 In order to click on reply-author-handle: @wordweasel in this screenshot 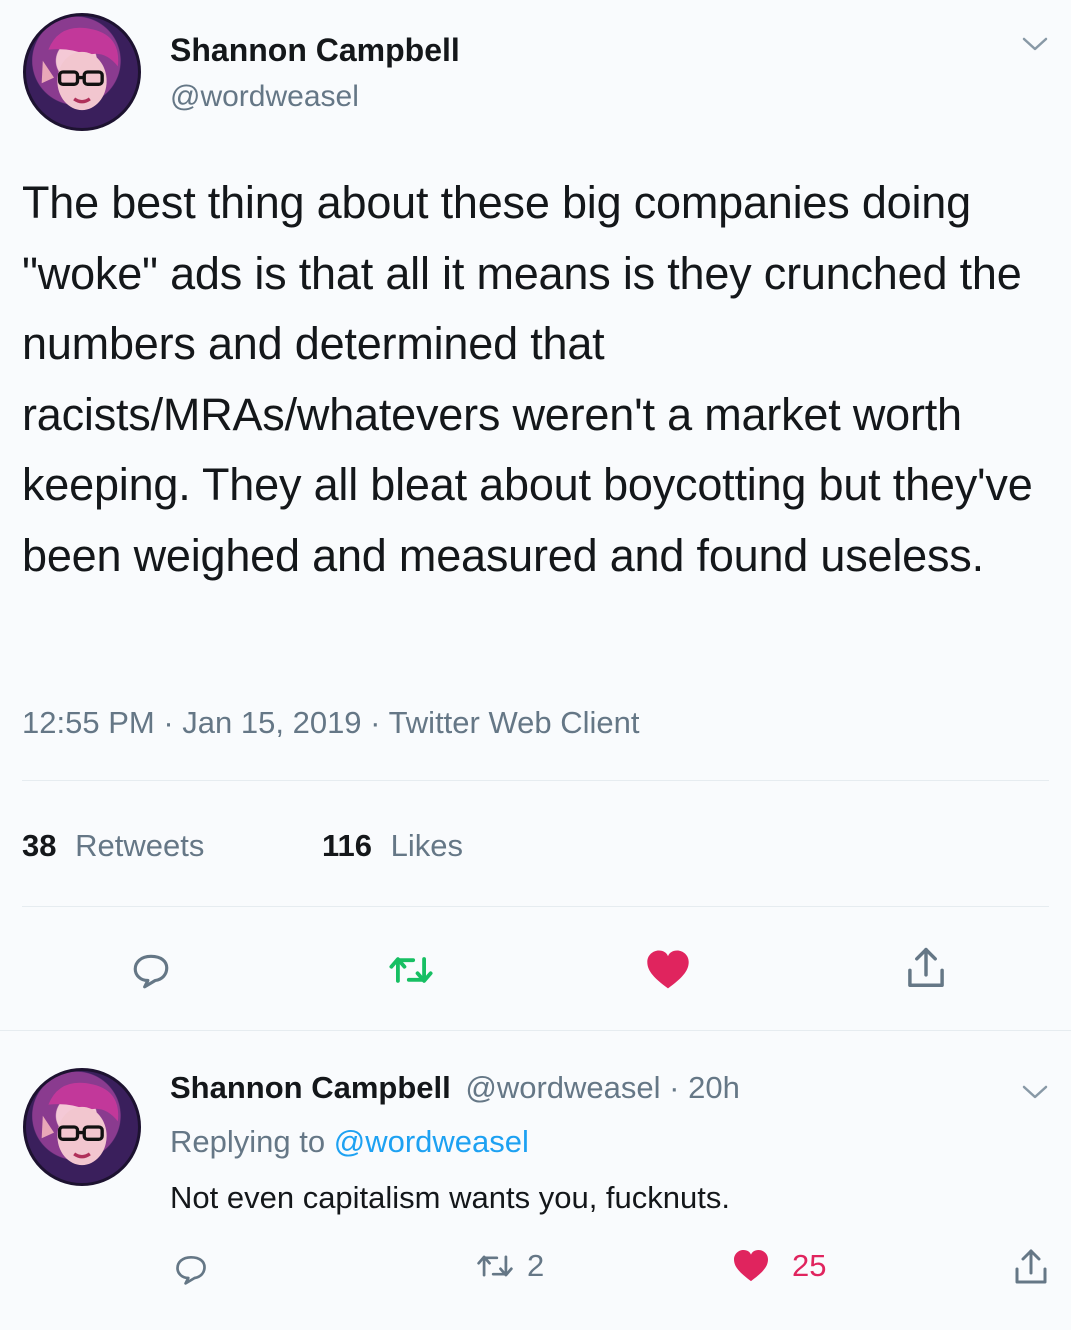, I will do `click(562, 1087)`.